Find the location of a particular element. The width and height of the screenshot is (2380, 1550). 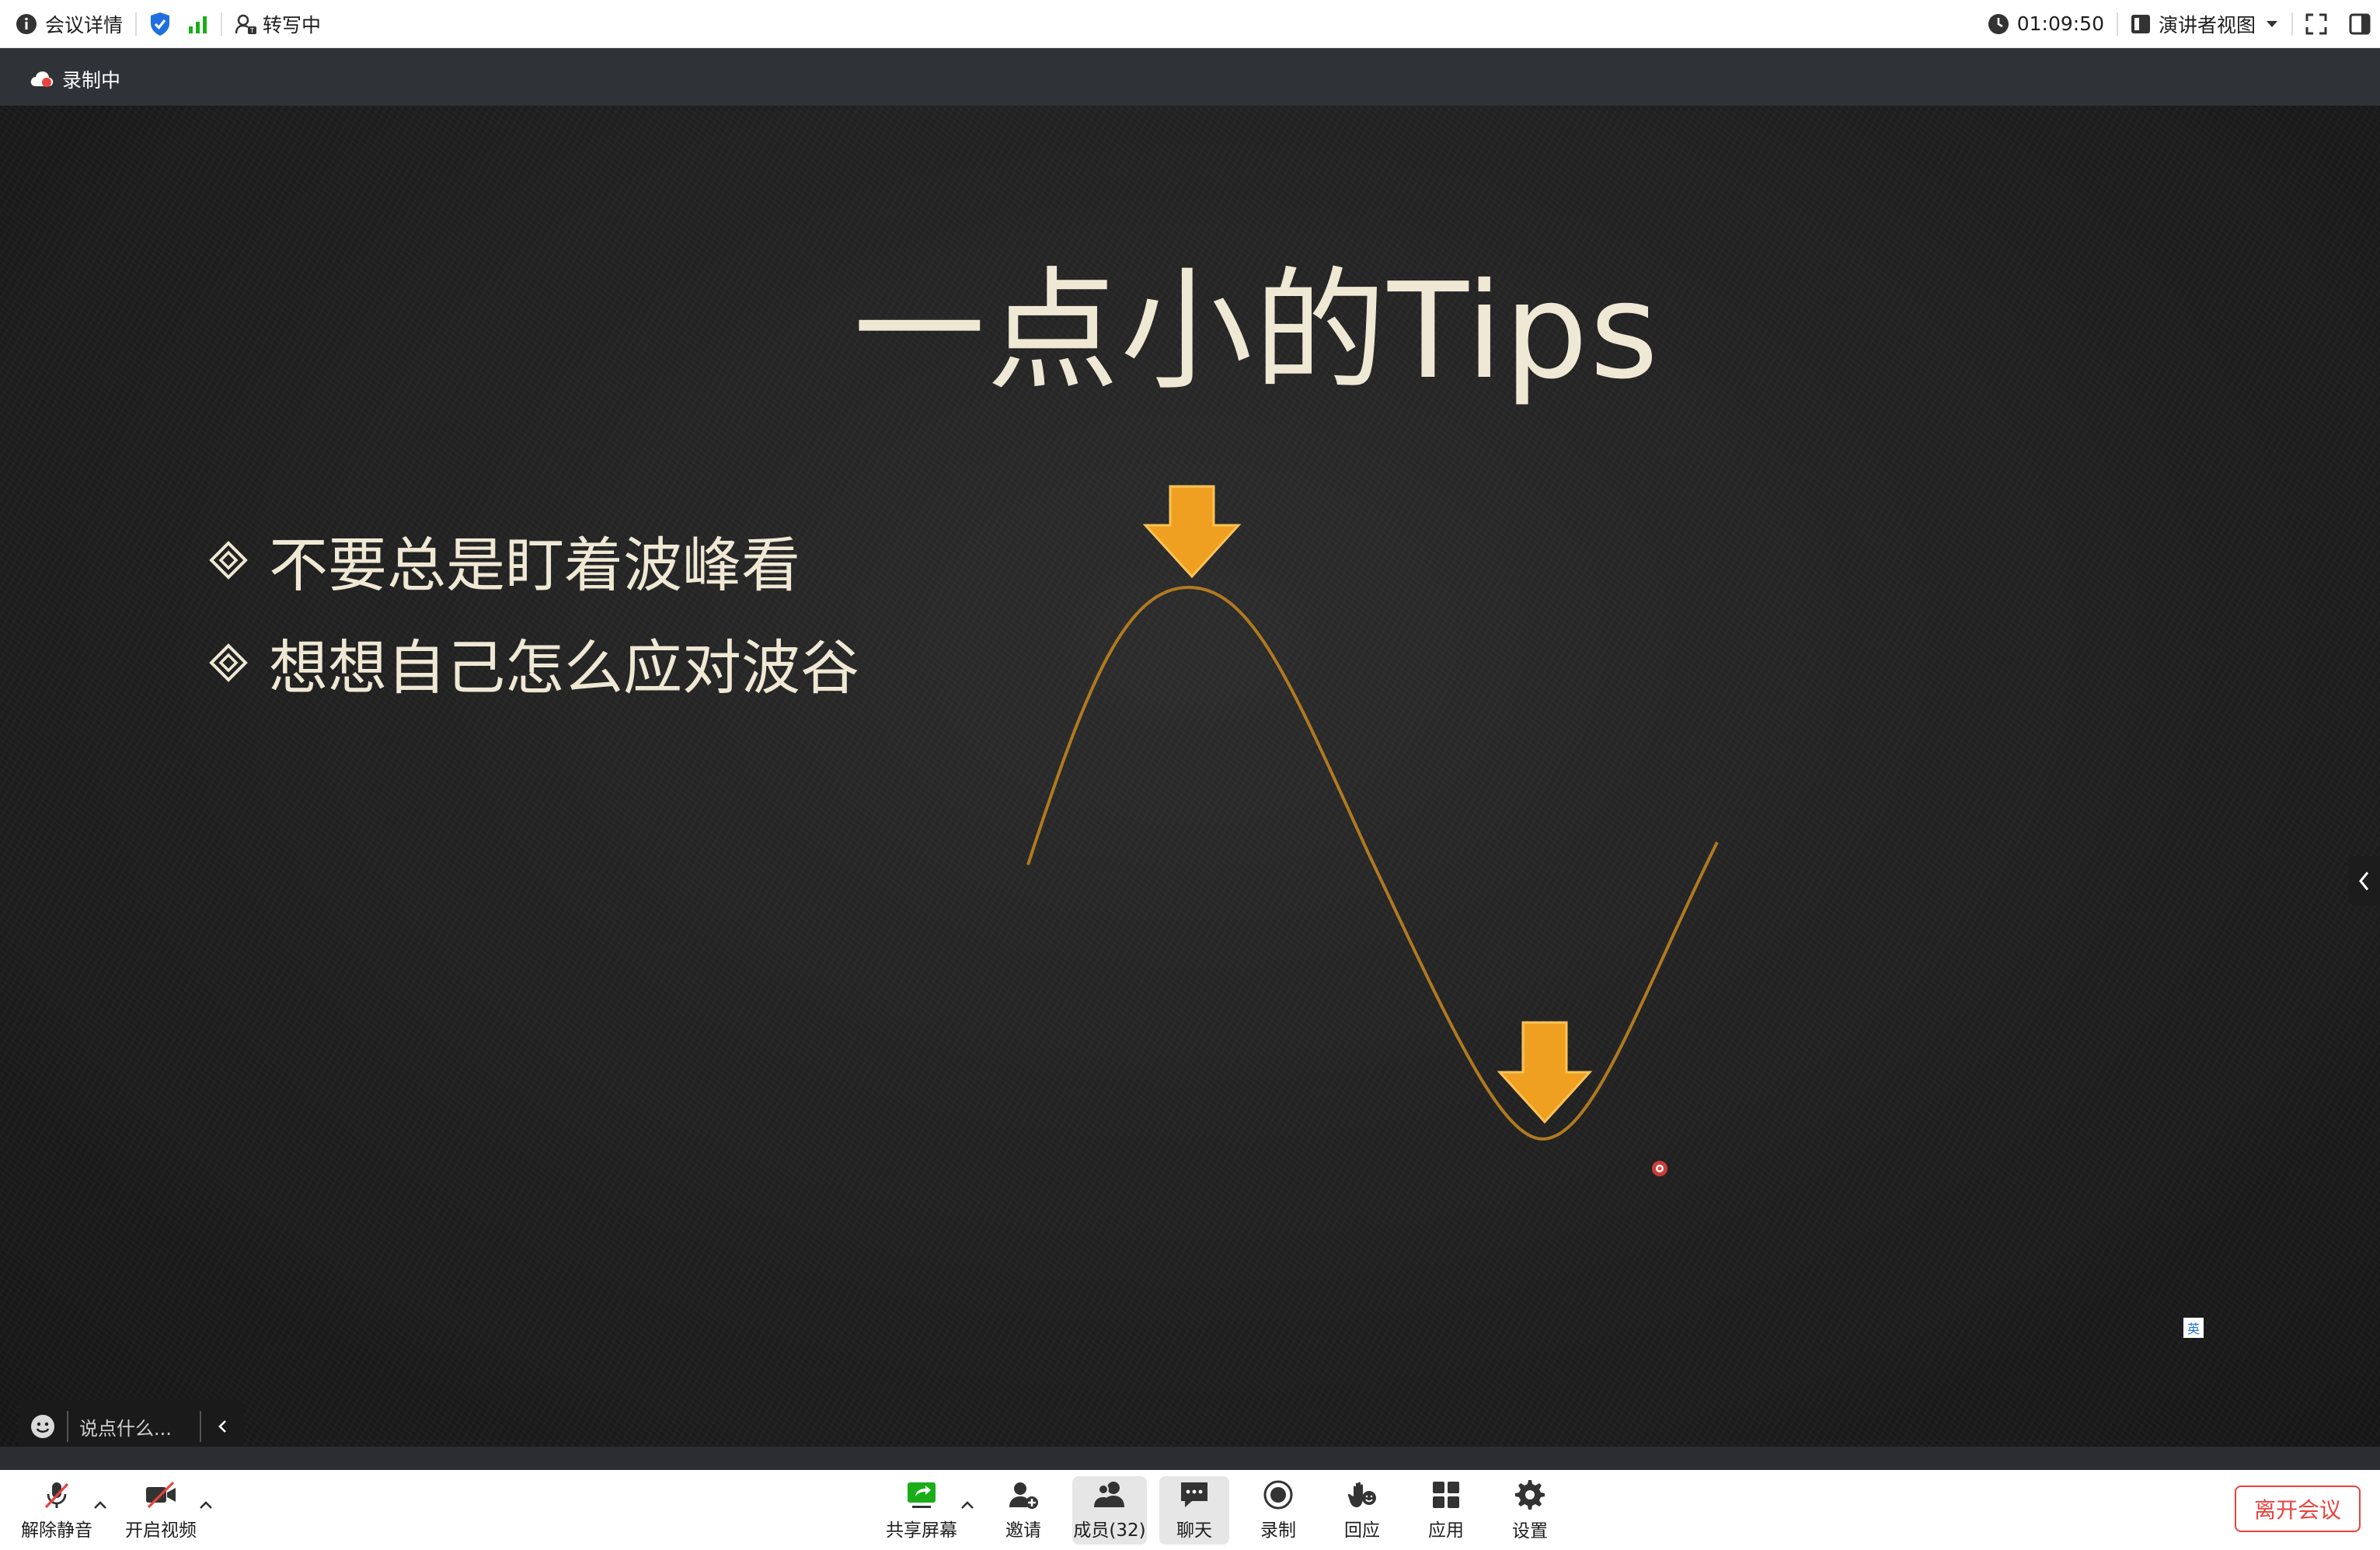

timer-value: 01:09:50 is located at coordinates (2060, 23).